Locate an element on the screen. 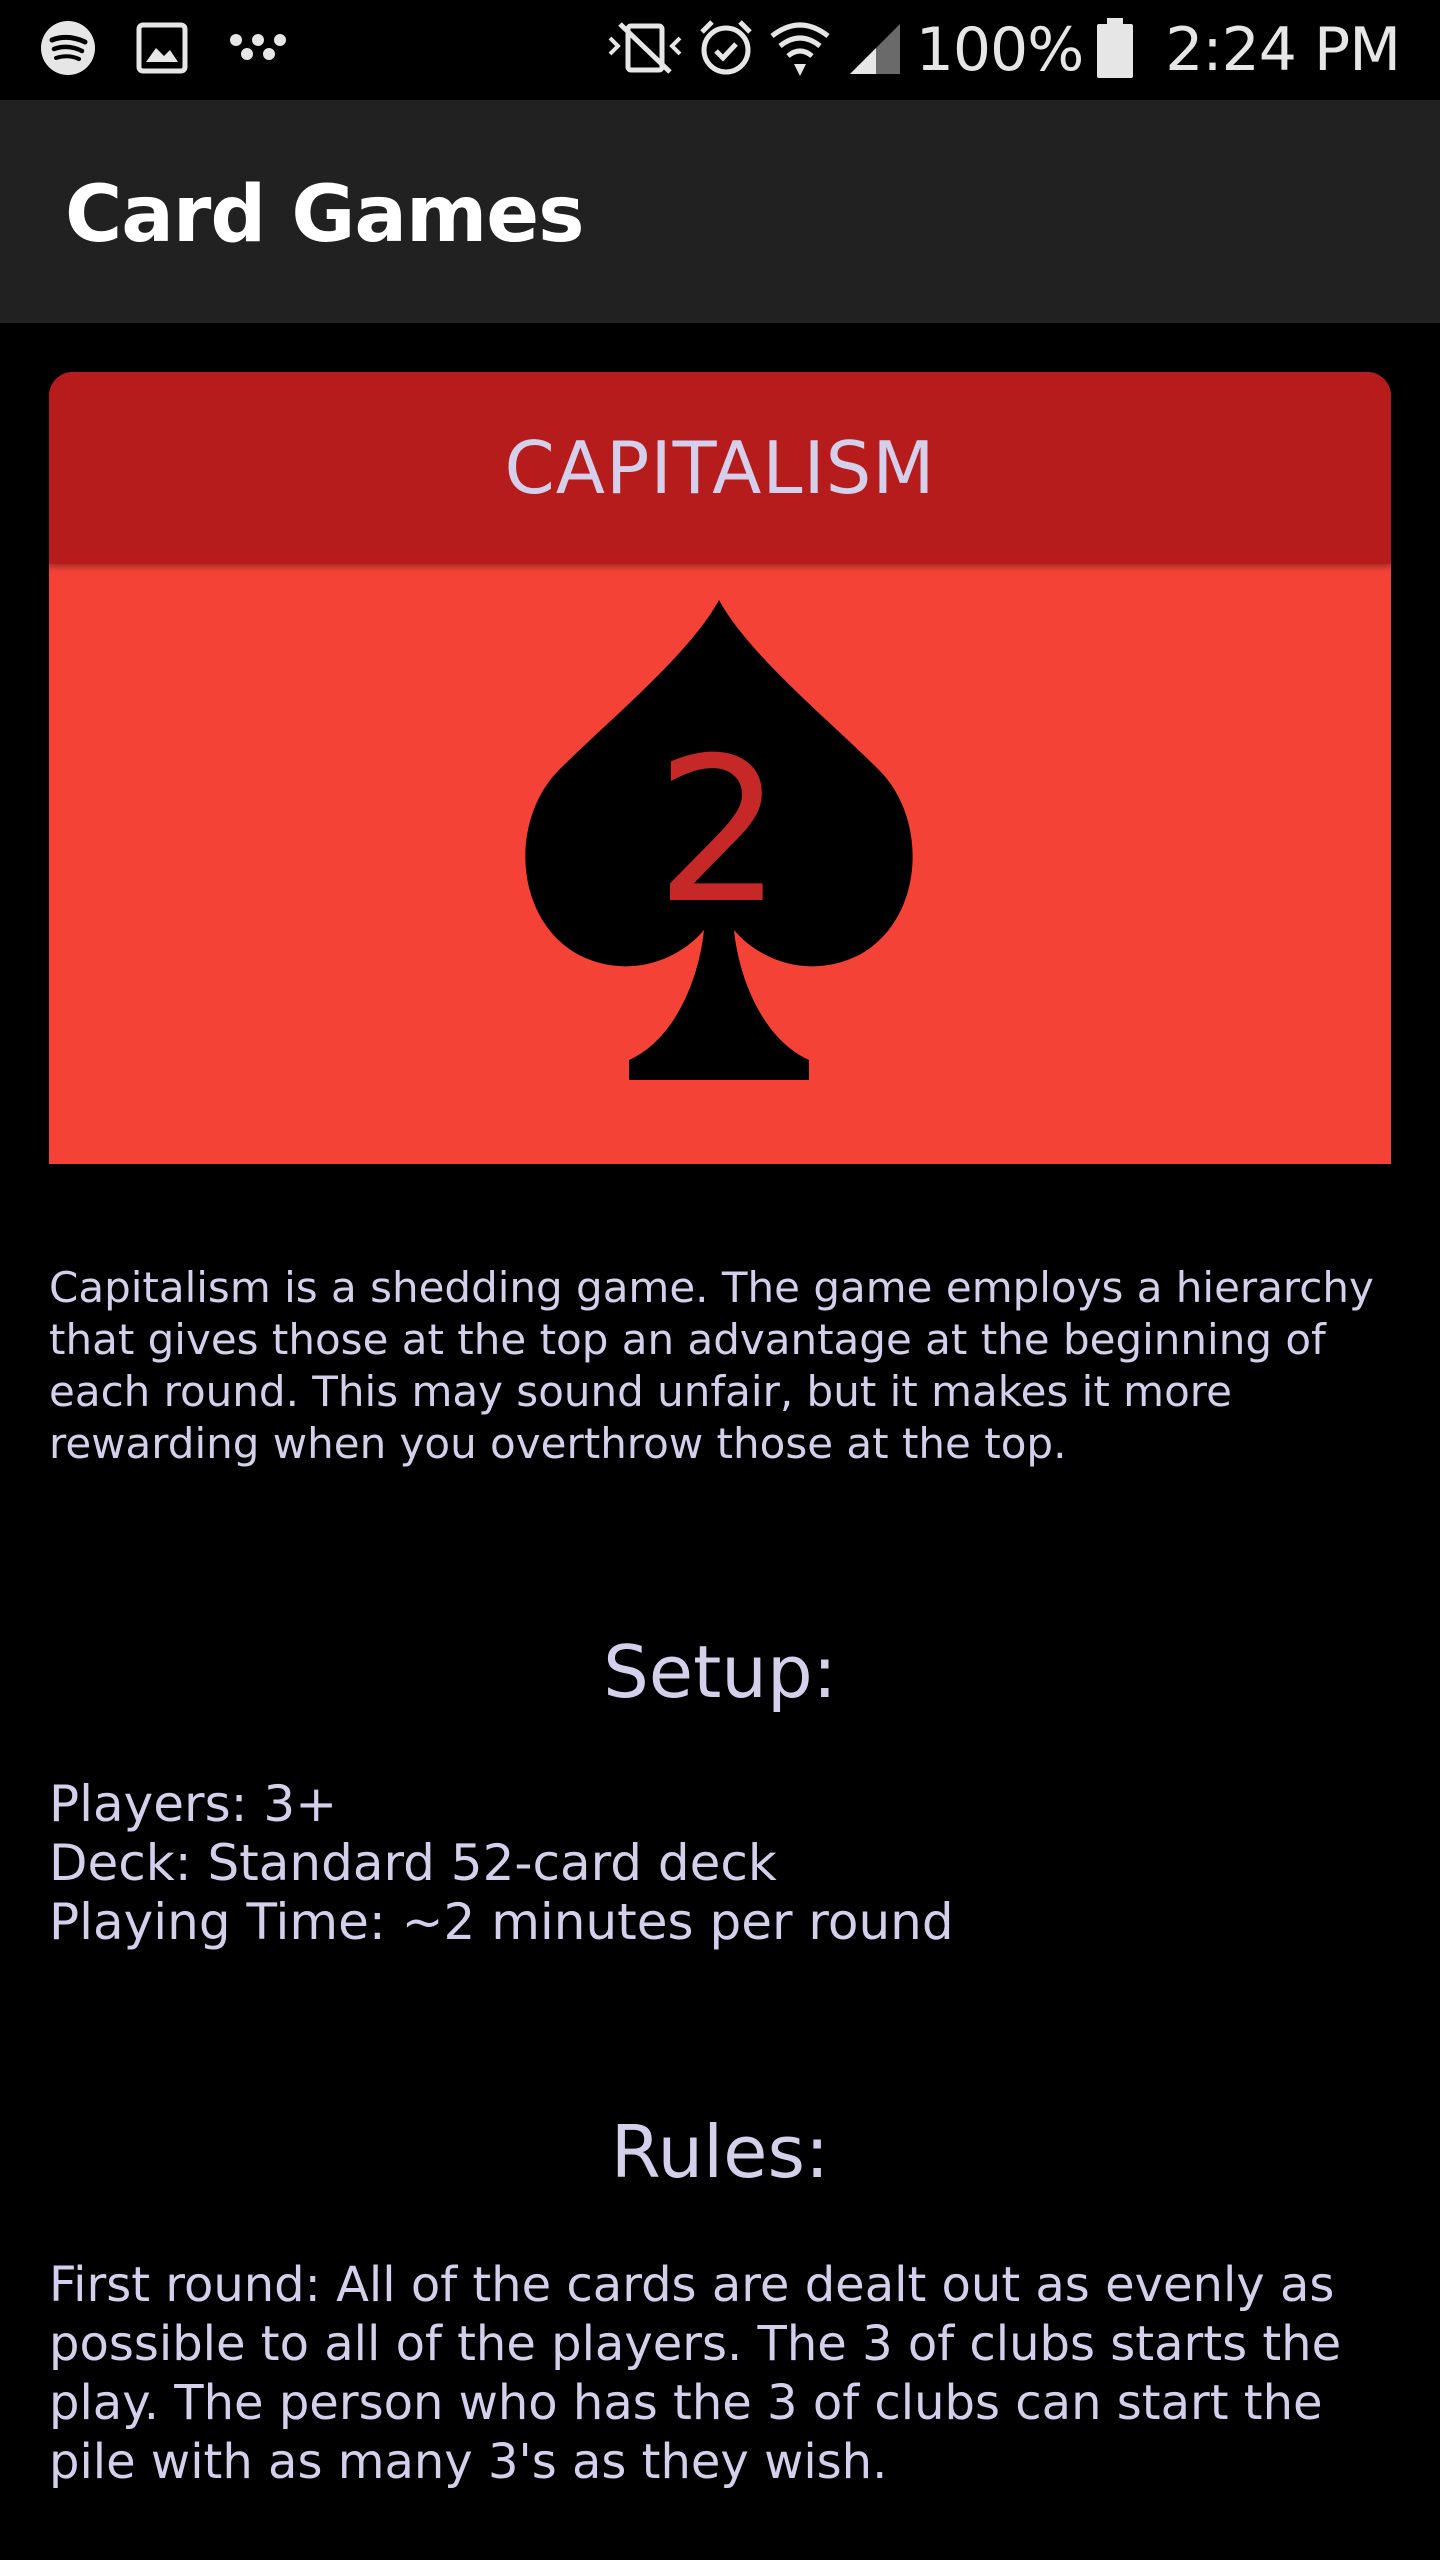 This screenshot has width=1440, height=2560. gallery-icon is located at coordinates (162, 50).